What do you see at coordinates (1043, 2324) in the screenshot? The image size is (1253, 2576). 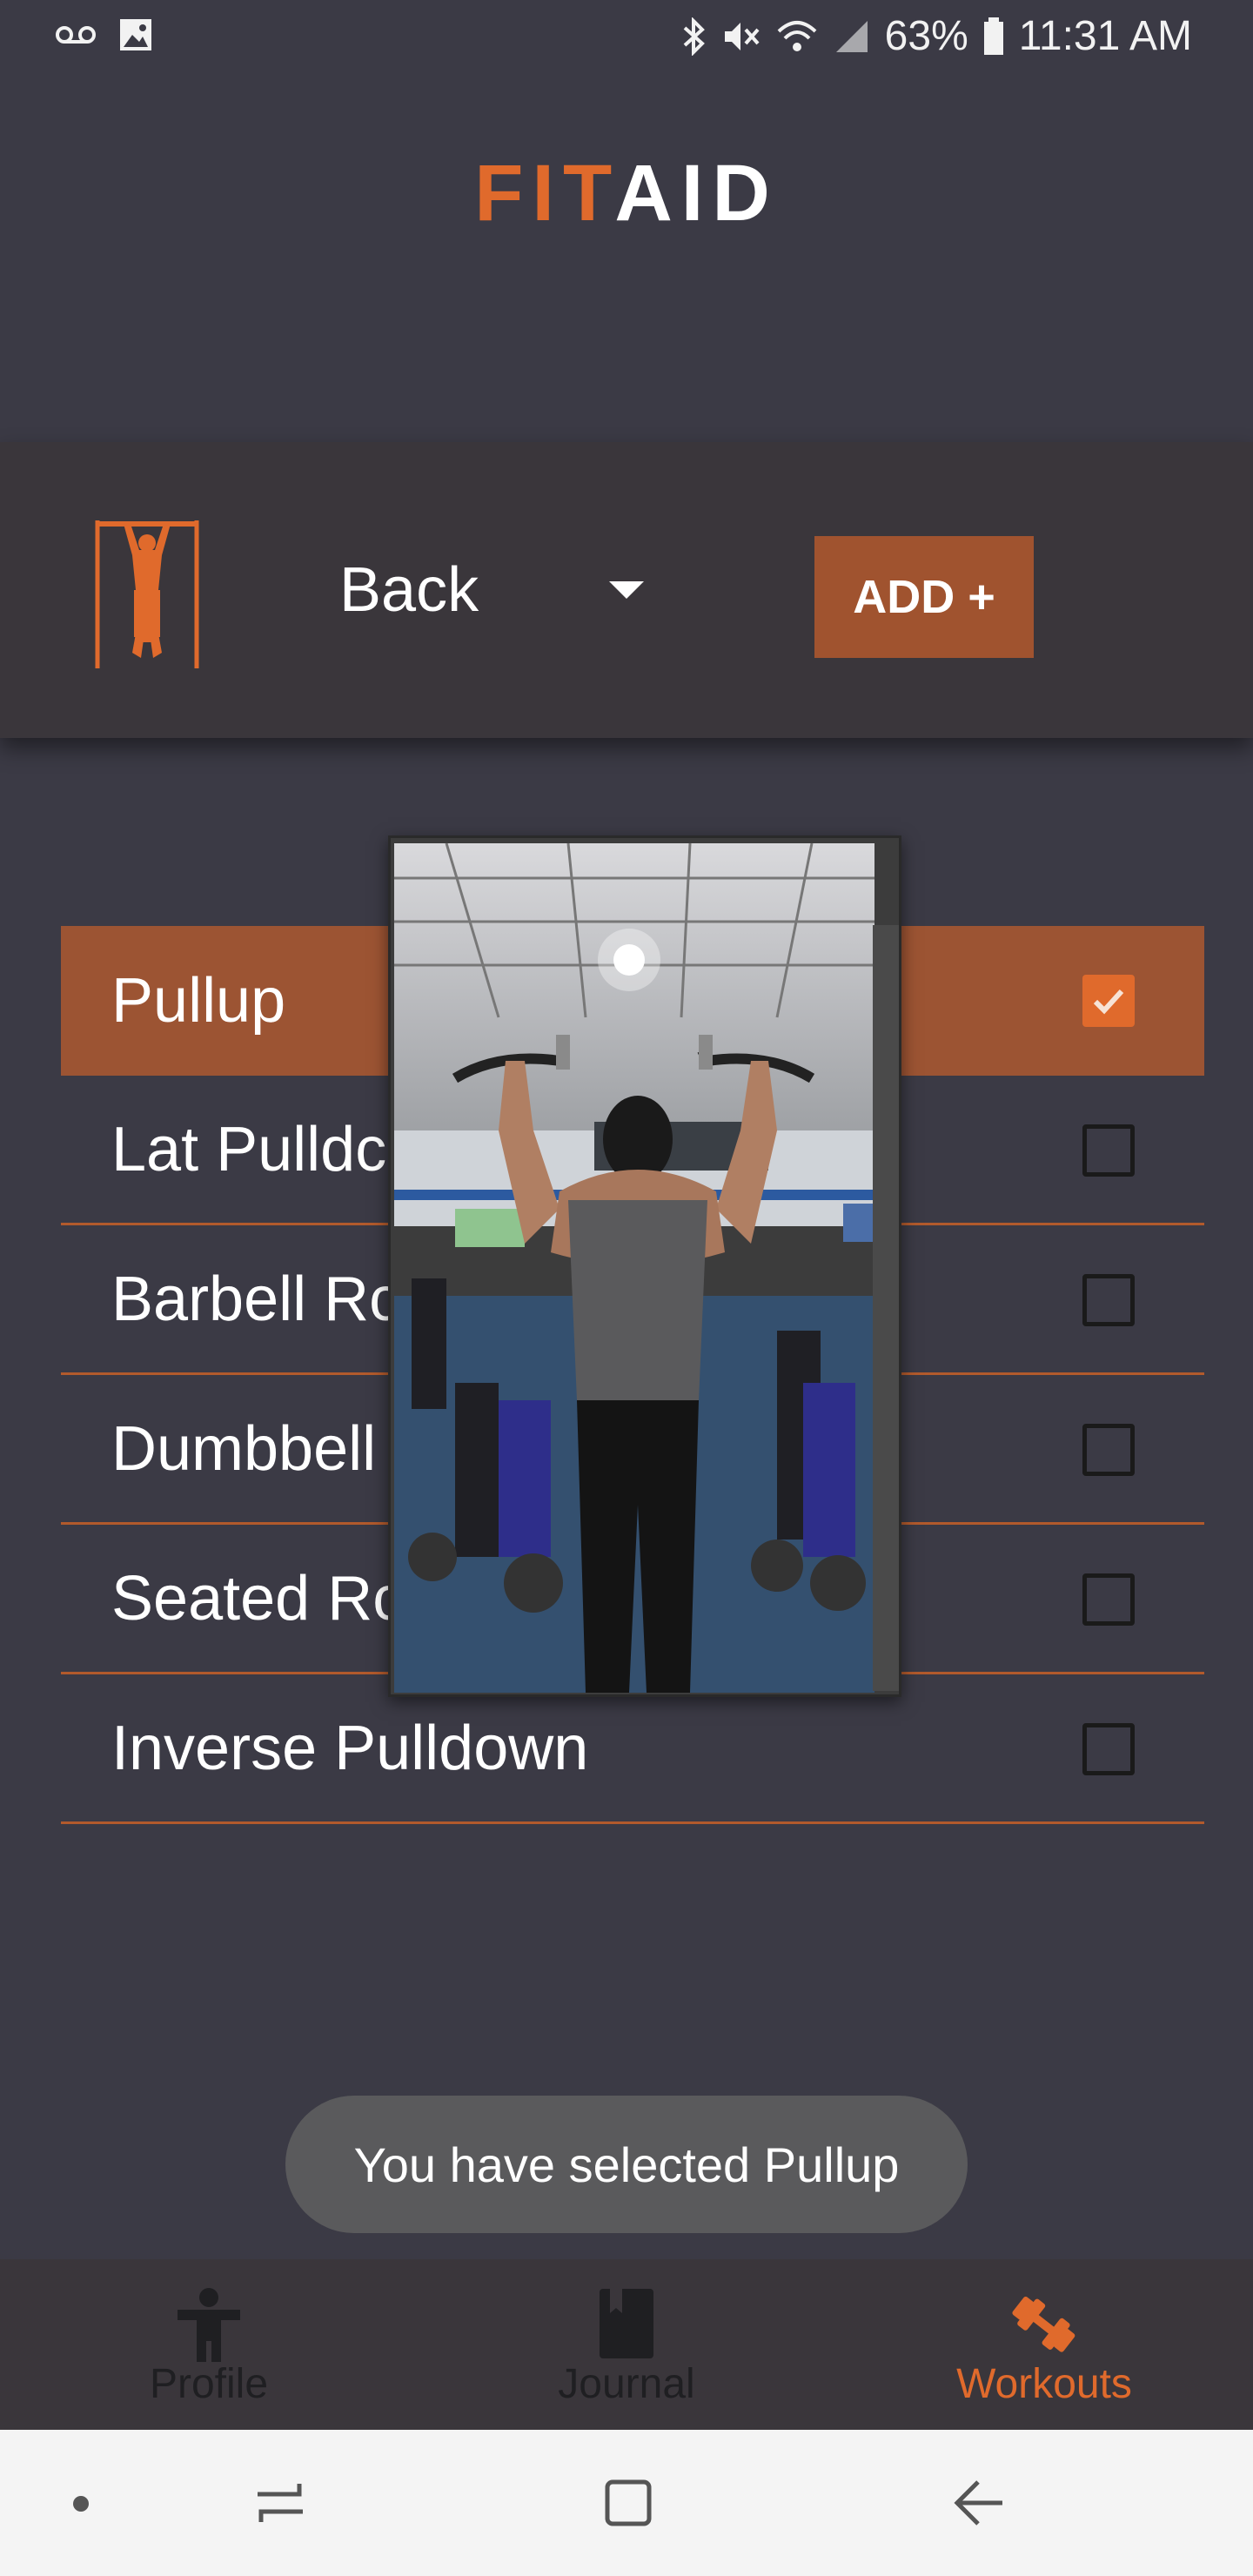 I see `dumbbell-icon` at bounding box center [1043, 2324].